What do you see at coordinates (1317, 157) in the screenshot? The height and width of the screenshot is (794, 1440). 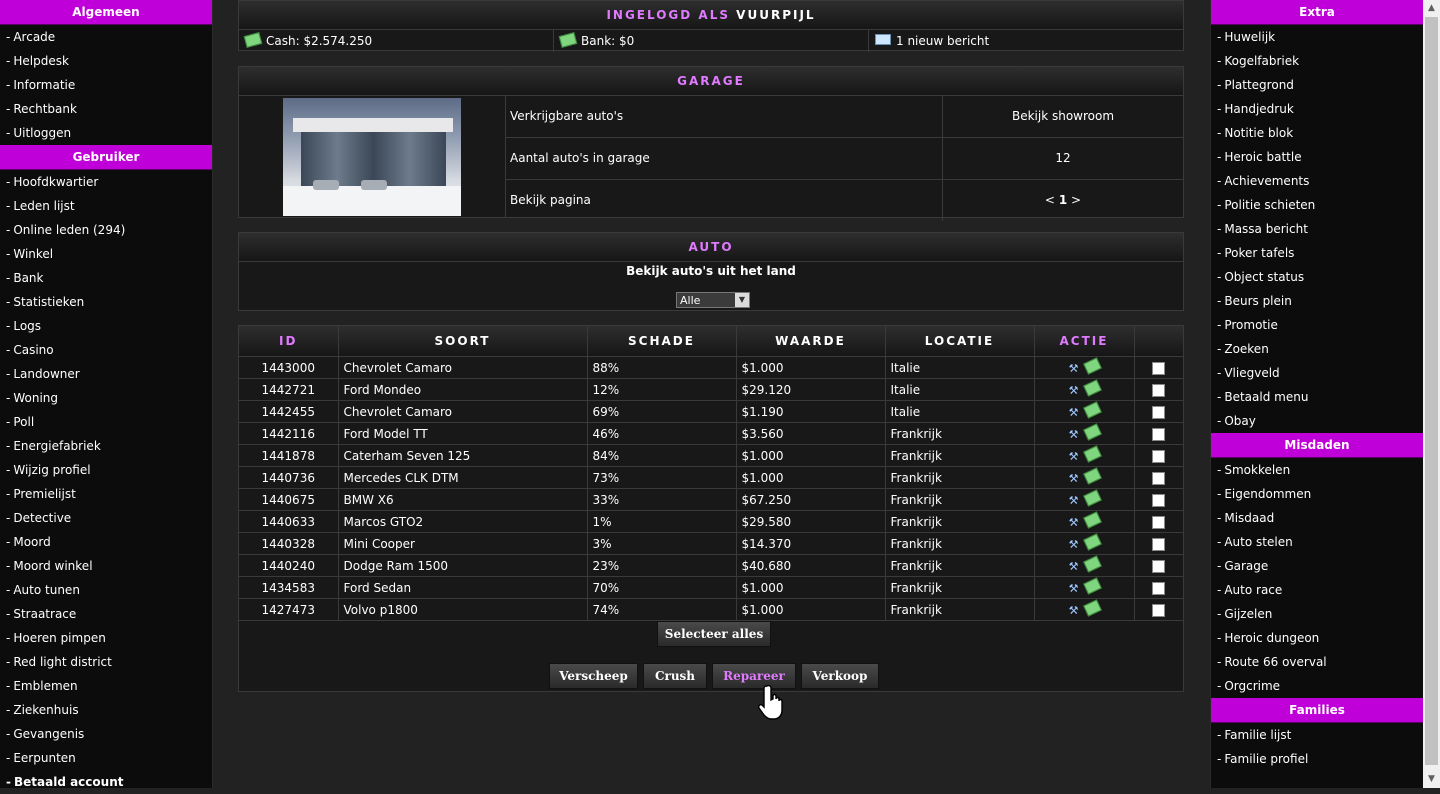 I see `sidebar-item-heroic-battle: - Heroic battle` at bounding box center [1317, 157].